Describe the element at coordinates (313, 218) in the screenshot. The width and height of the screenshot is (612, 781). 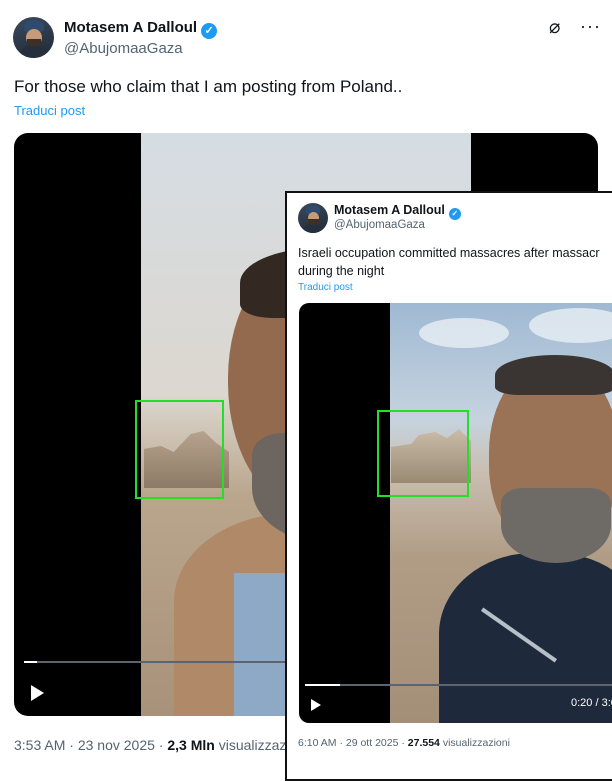
I see `inset-author-avatar` at that location.